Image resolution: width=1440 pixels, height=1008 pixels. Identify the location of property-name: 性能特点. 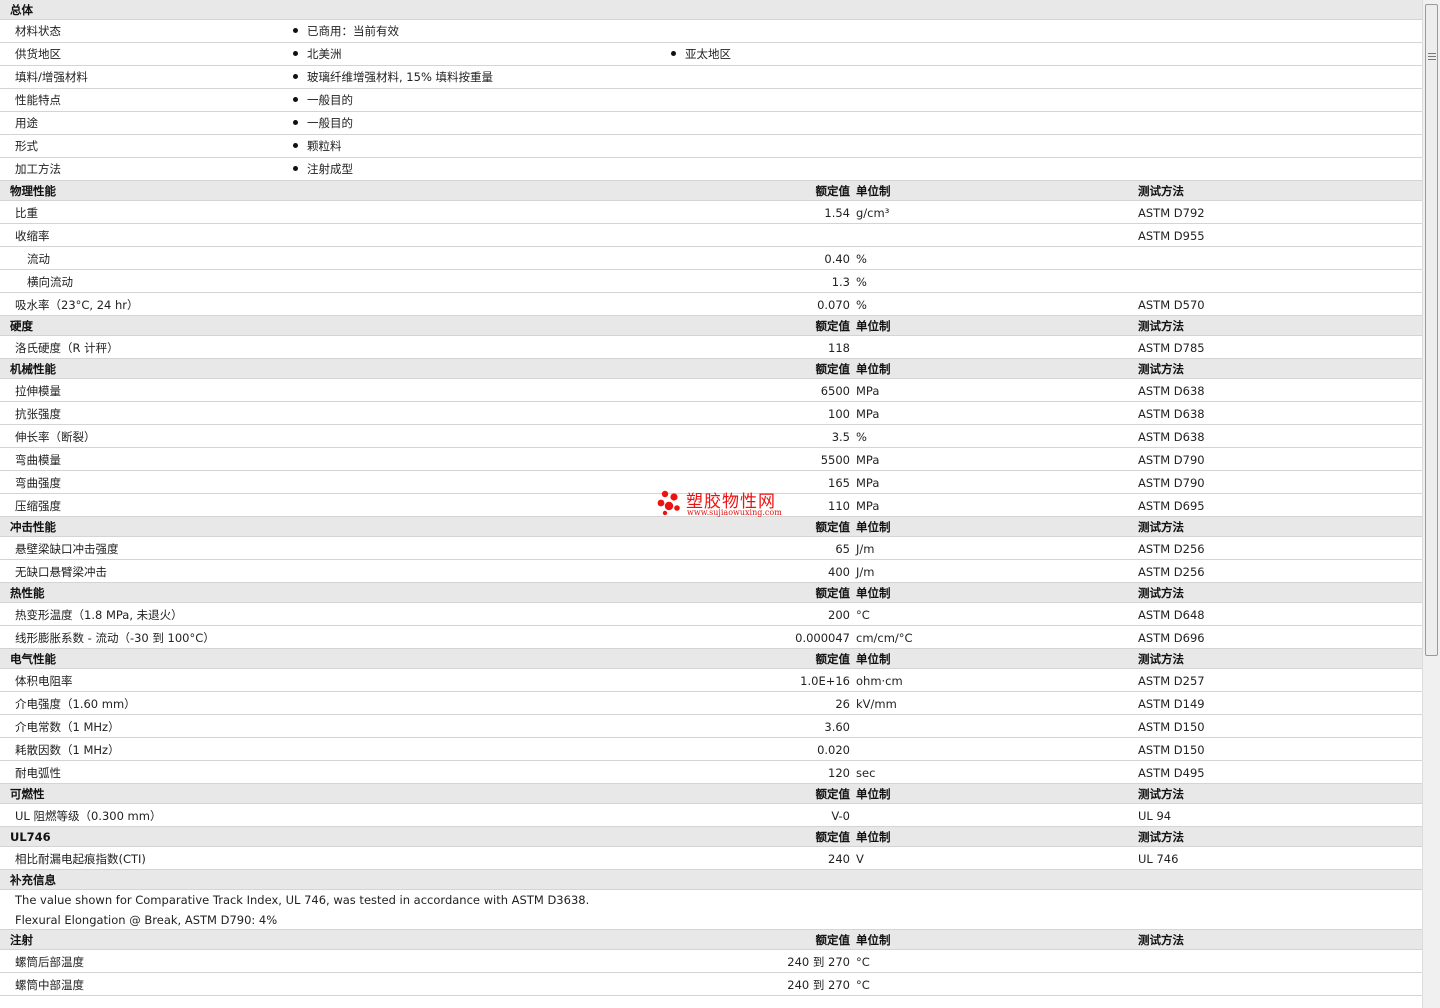
(38, 100).